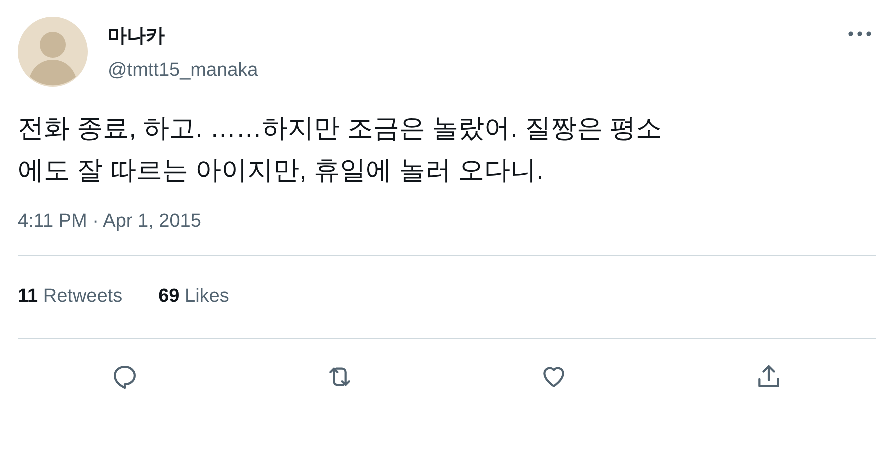 This screenshot has height=454, width=894. I want to click on author-name: 마나카, so click(183, 37).